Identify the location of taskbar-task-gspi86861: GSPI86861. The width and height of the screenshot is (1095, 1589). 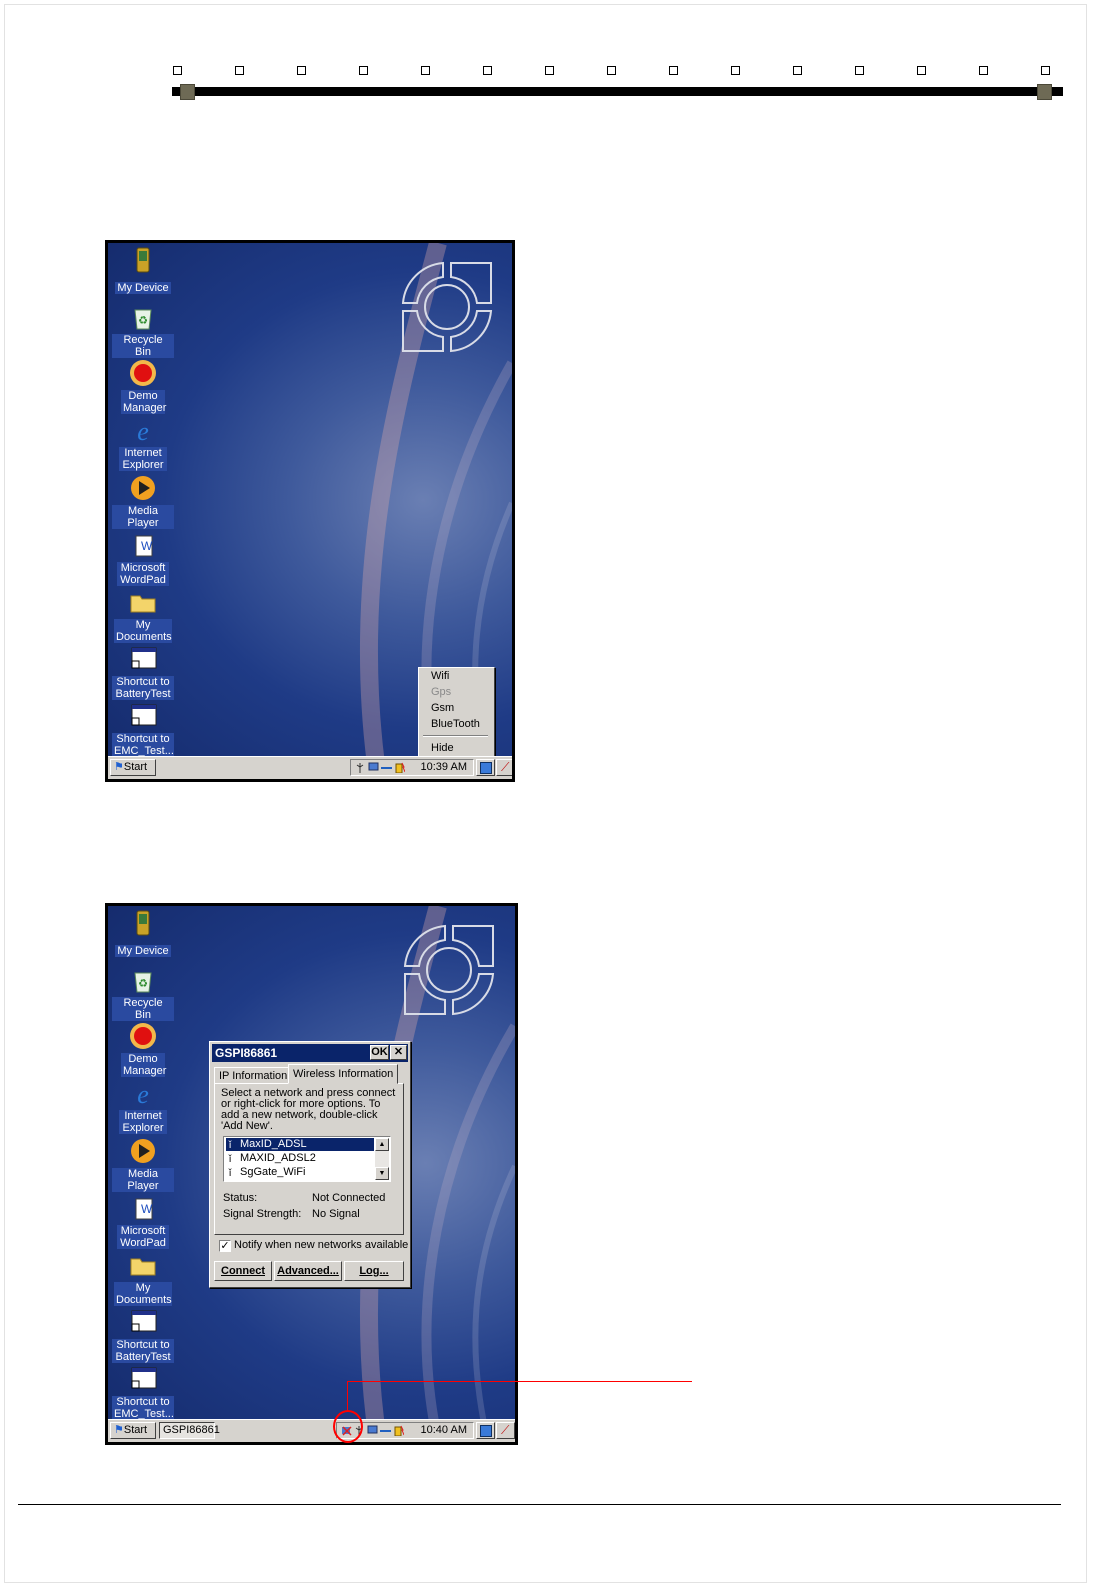
(189, 1430).